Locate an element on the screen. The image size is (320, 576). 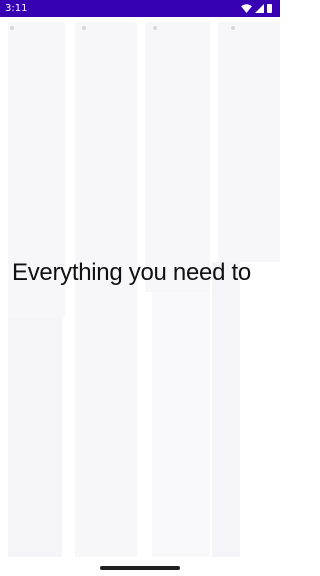
signal-icon is located at coordinates (259, 8).